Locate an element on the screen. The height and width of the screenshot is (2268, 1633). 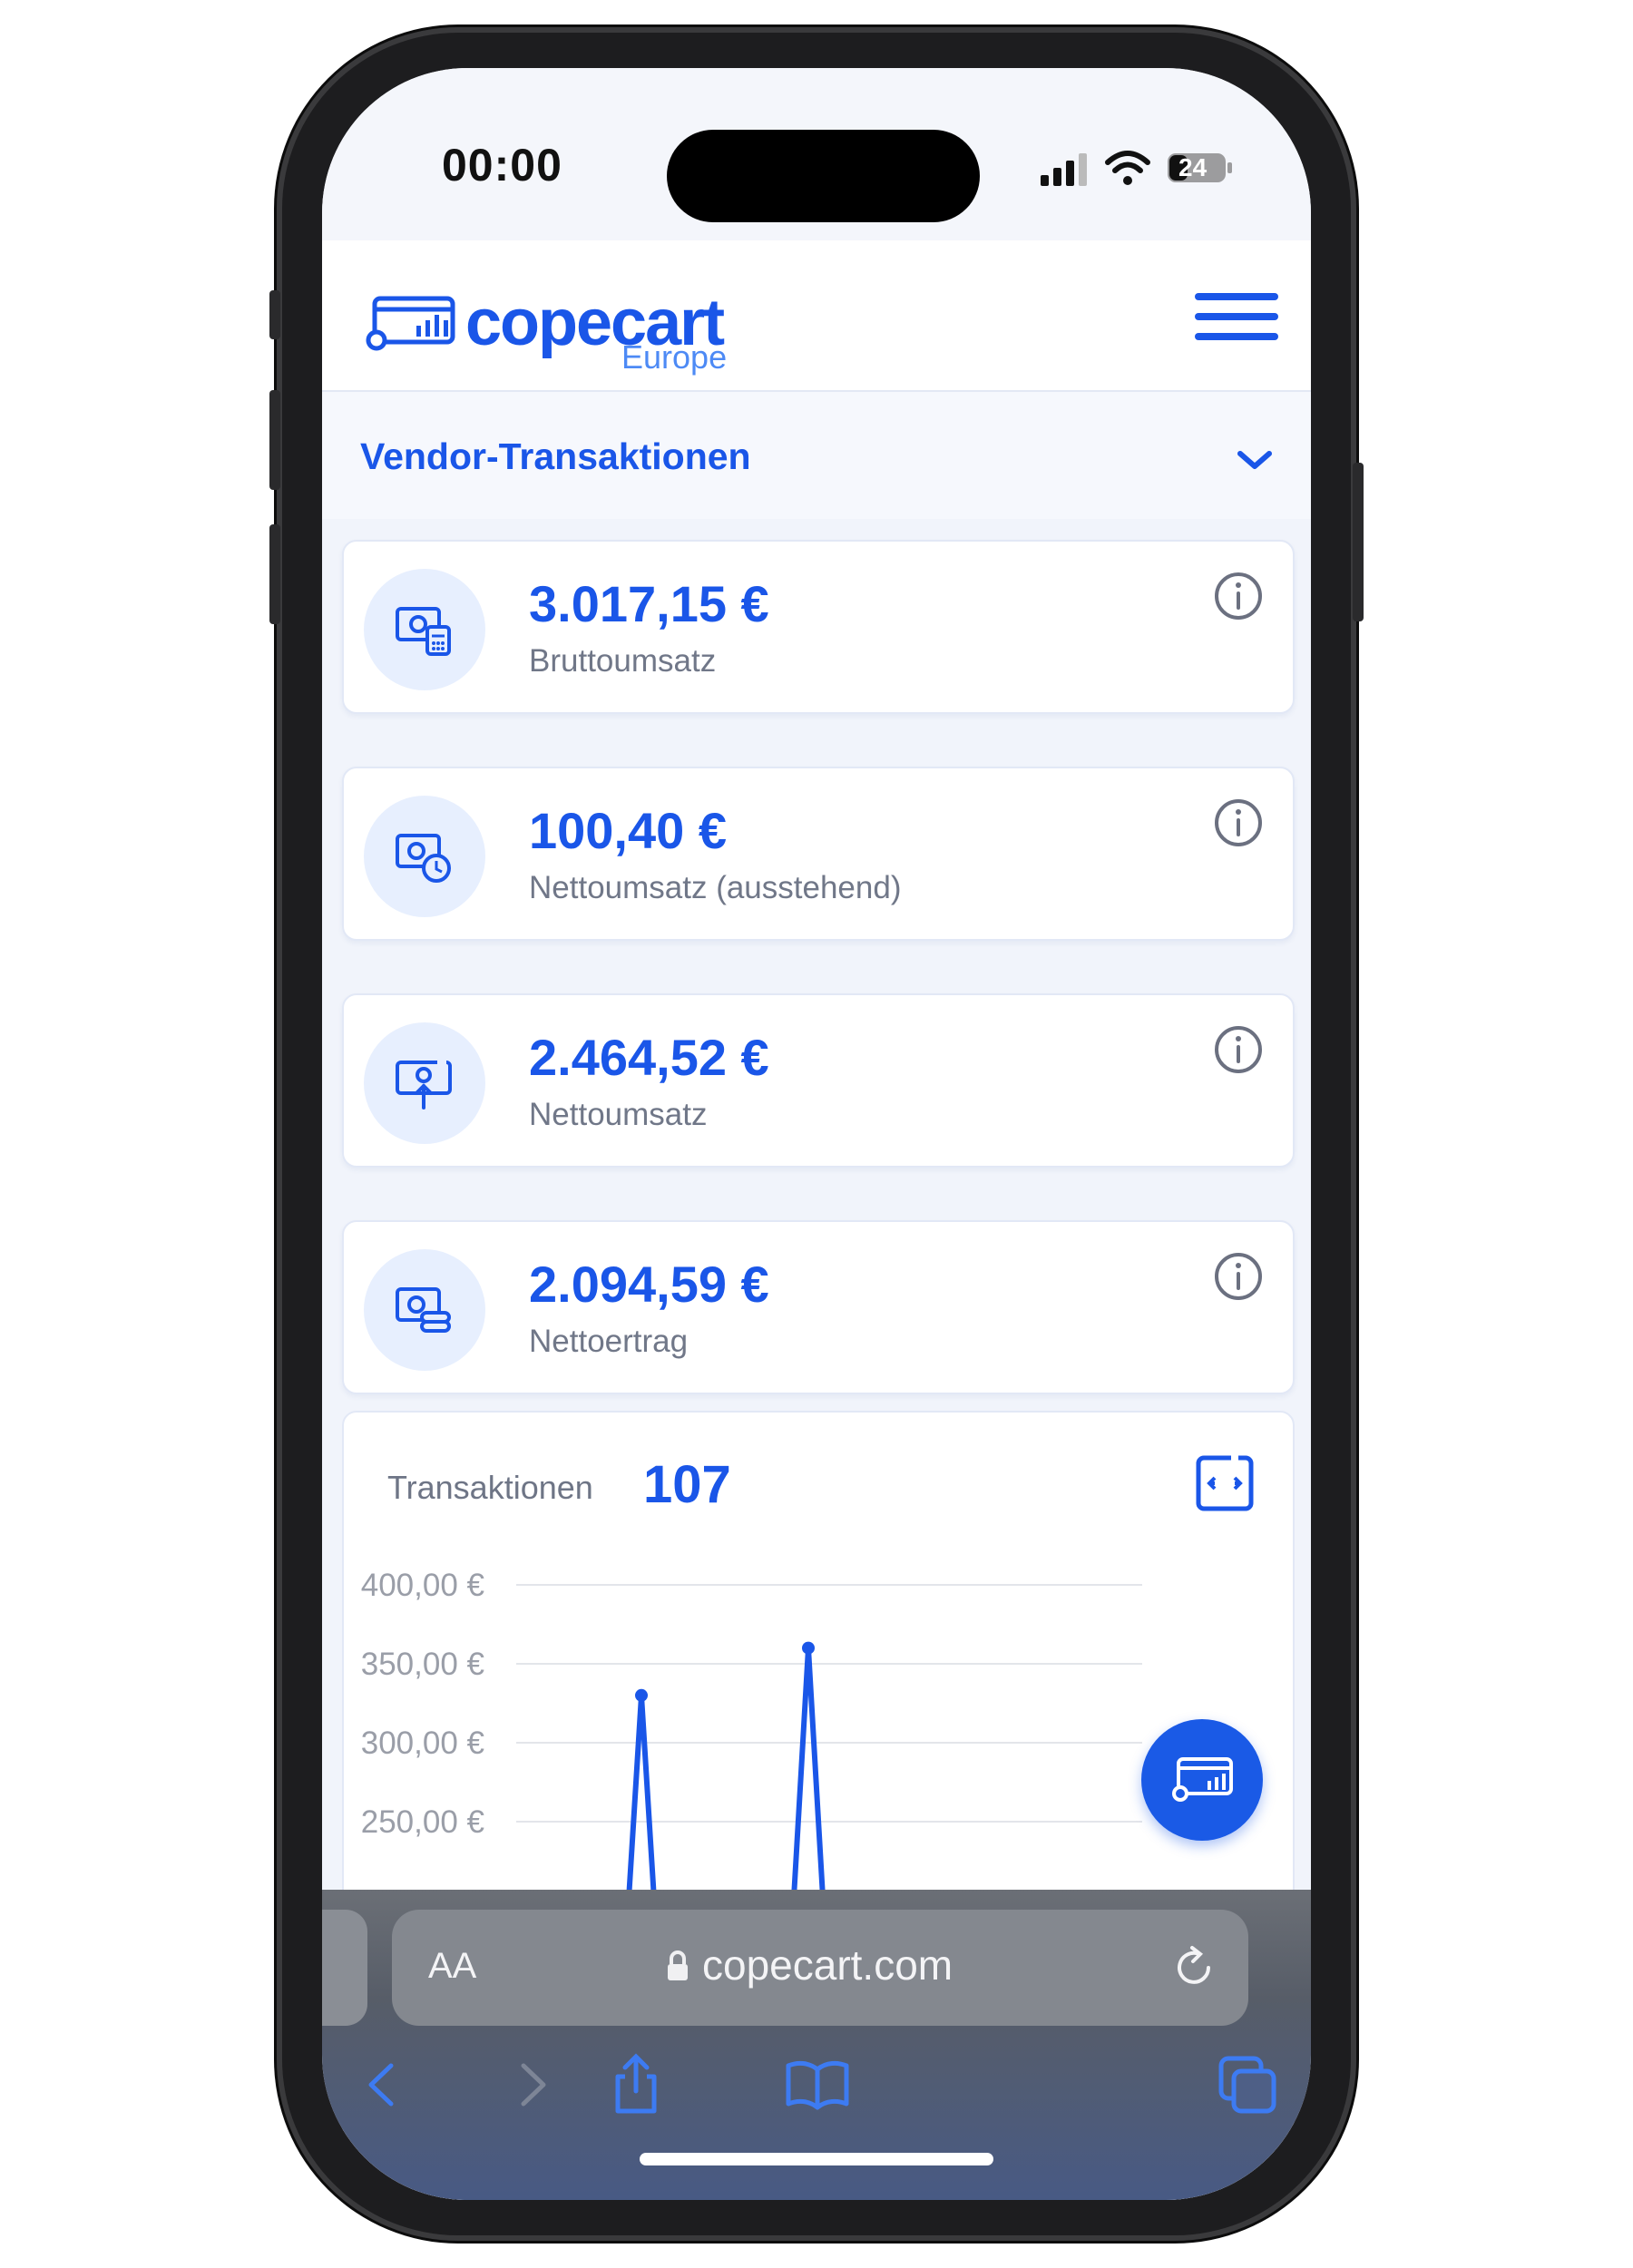
stat-label: Nettoumsatz (ausstehend) is located at coordinates (715, 888).